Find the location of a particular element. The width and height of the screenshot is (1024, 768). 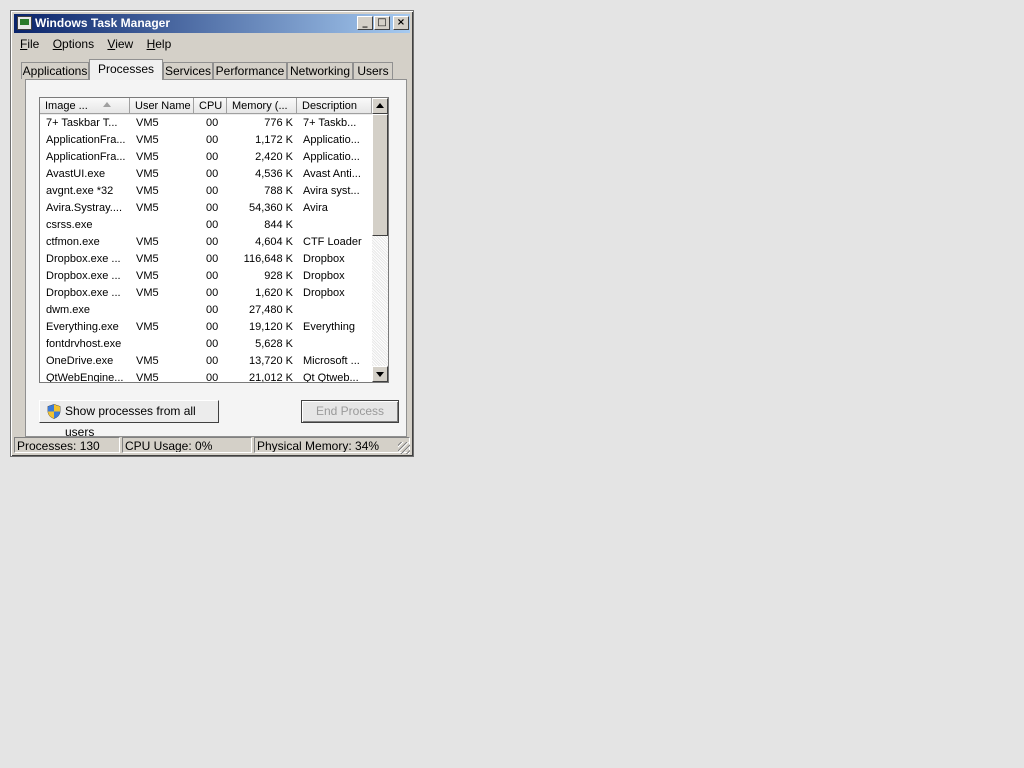

column-header-user-name: User Name is located at coordinates (162, 106).